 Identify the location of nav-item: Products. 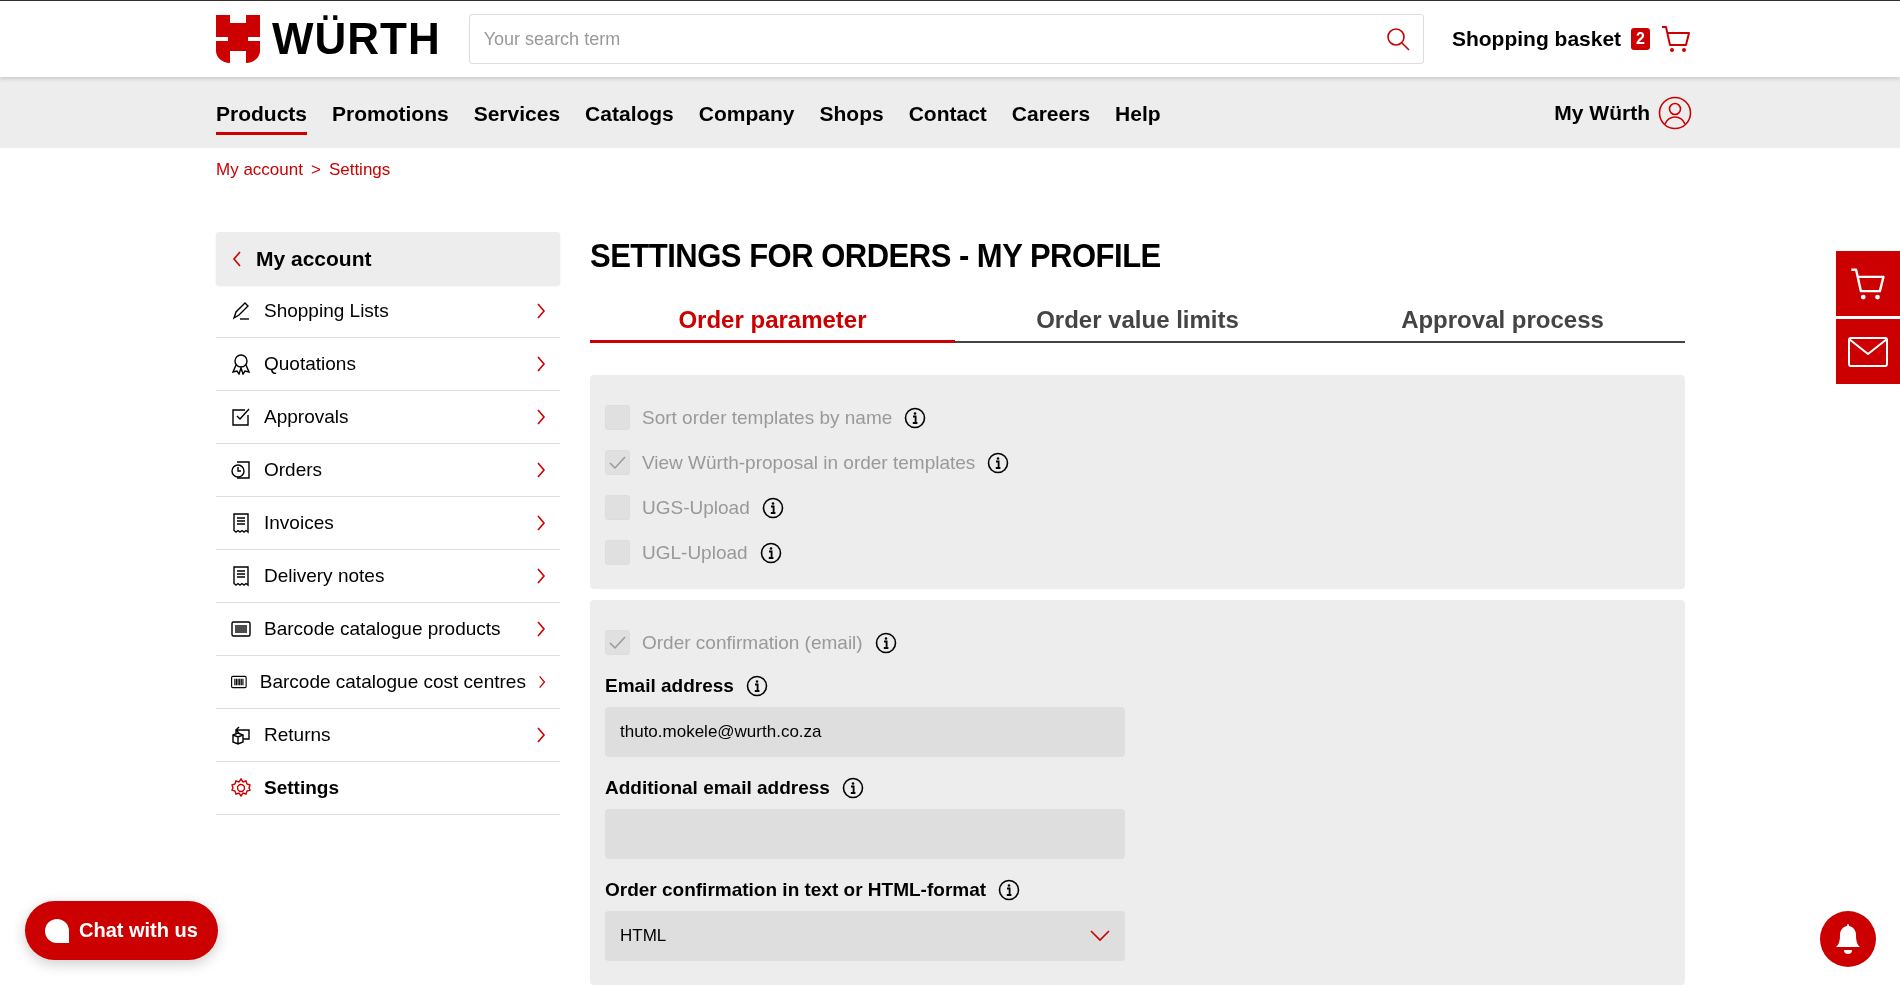
(261, 116).